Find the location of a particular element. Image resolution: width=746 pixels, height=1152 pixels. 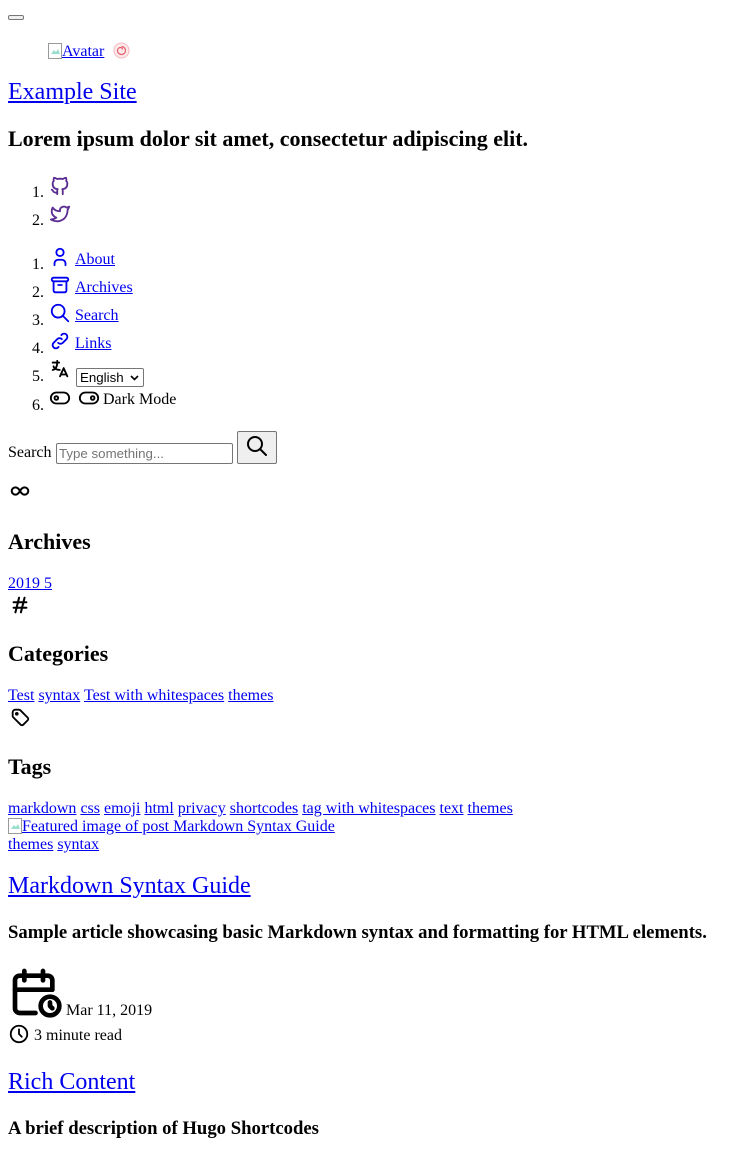

twitter-icon is located at coordinates (60, 216).